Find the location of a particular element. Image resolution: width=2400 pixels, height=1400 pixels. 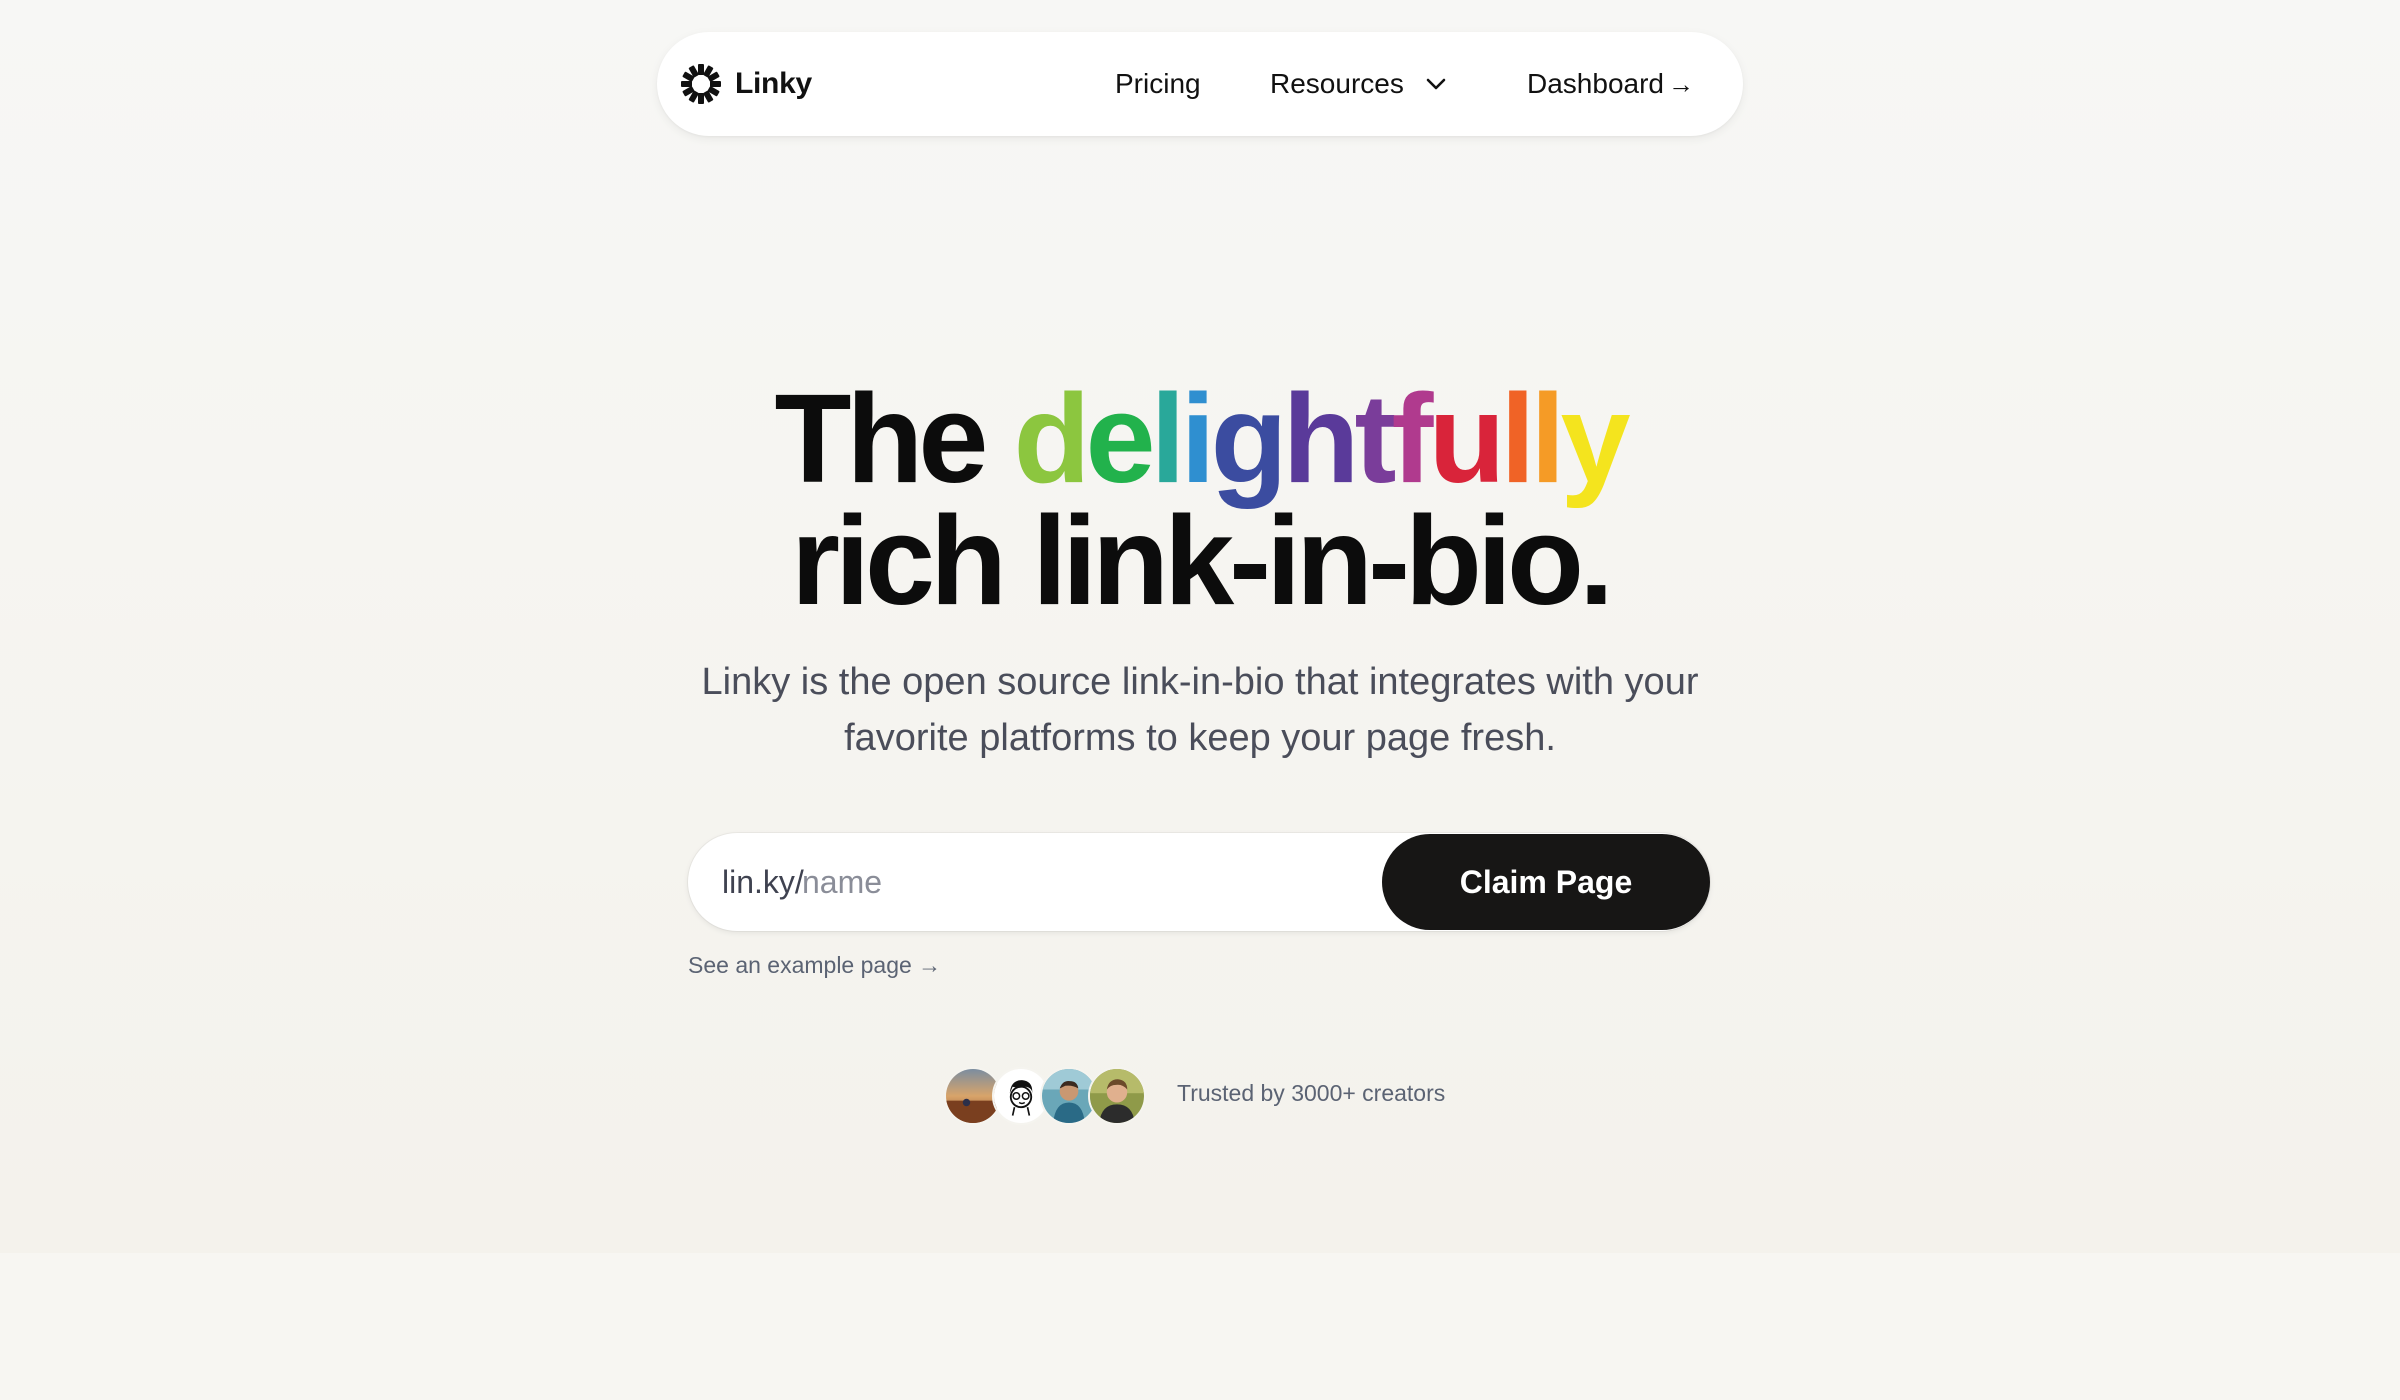

claim-page-button: Claim Page is located at coordinates (1546, 882).